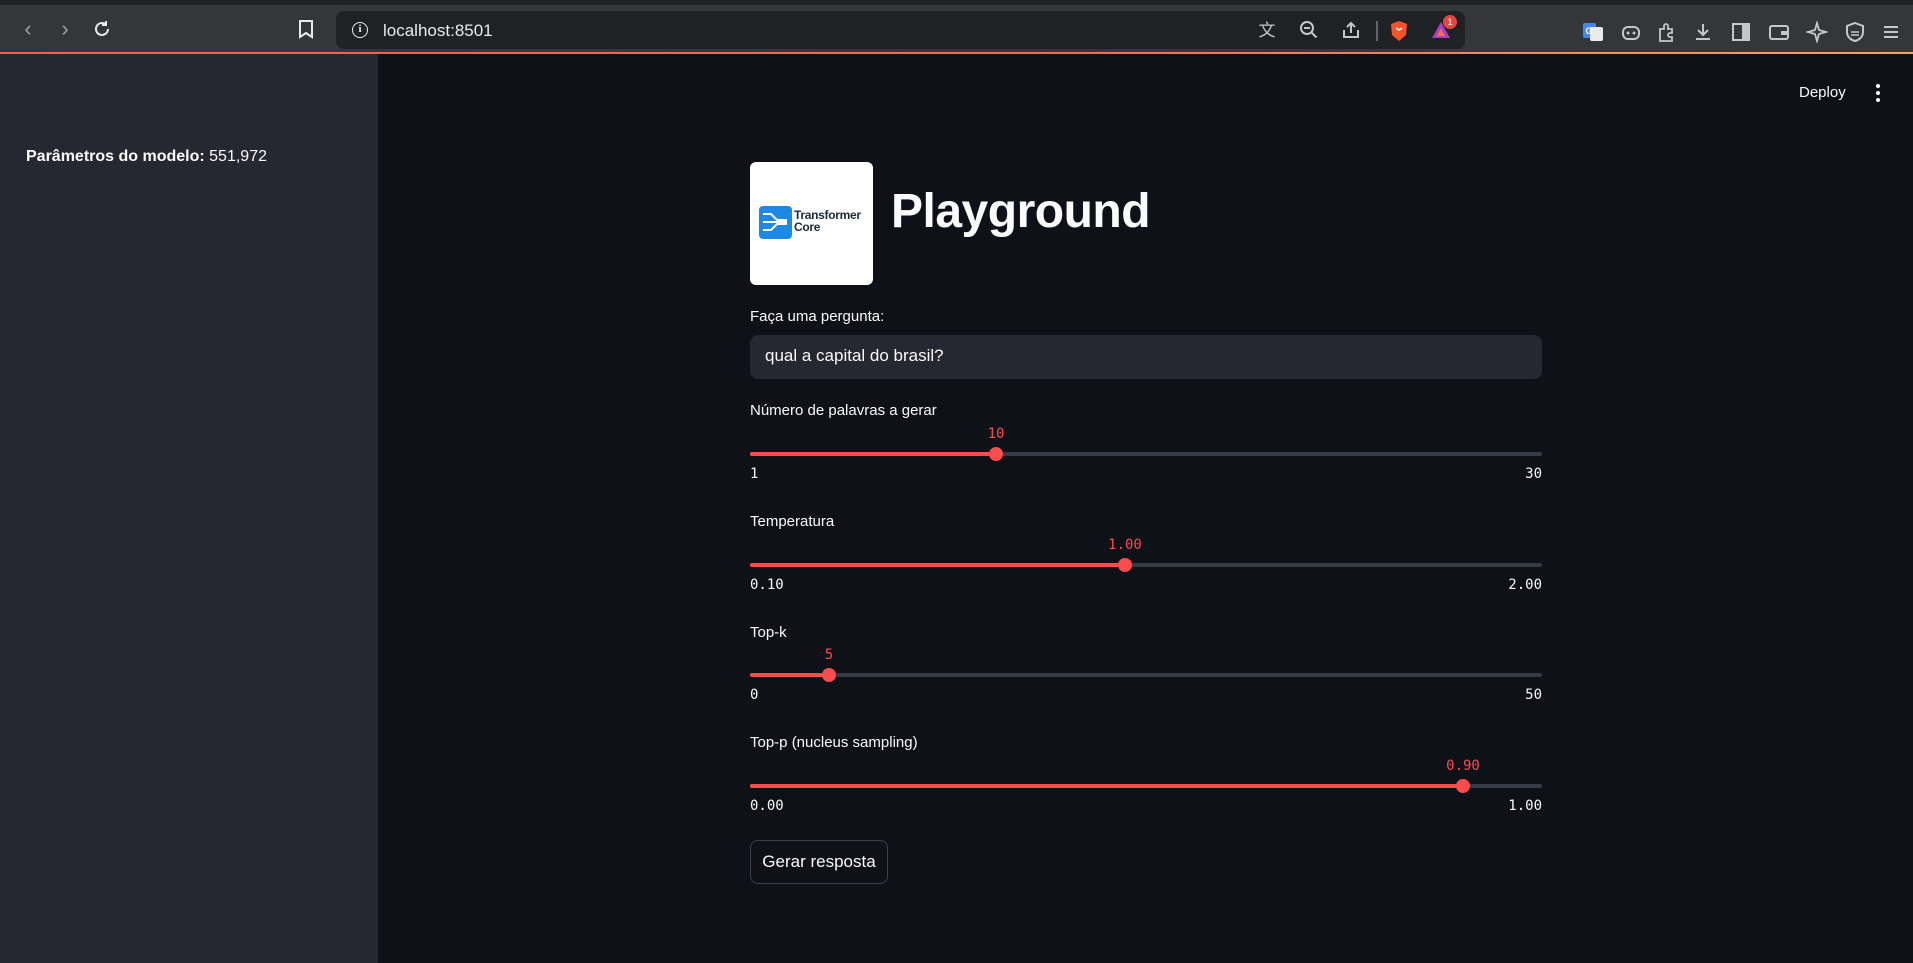 The height and width of the screenshot is (963, 1913). Describe the element at coordinates (767, 585) in the screenshot. I see `slider-min: 0.10` at that location.